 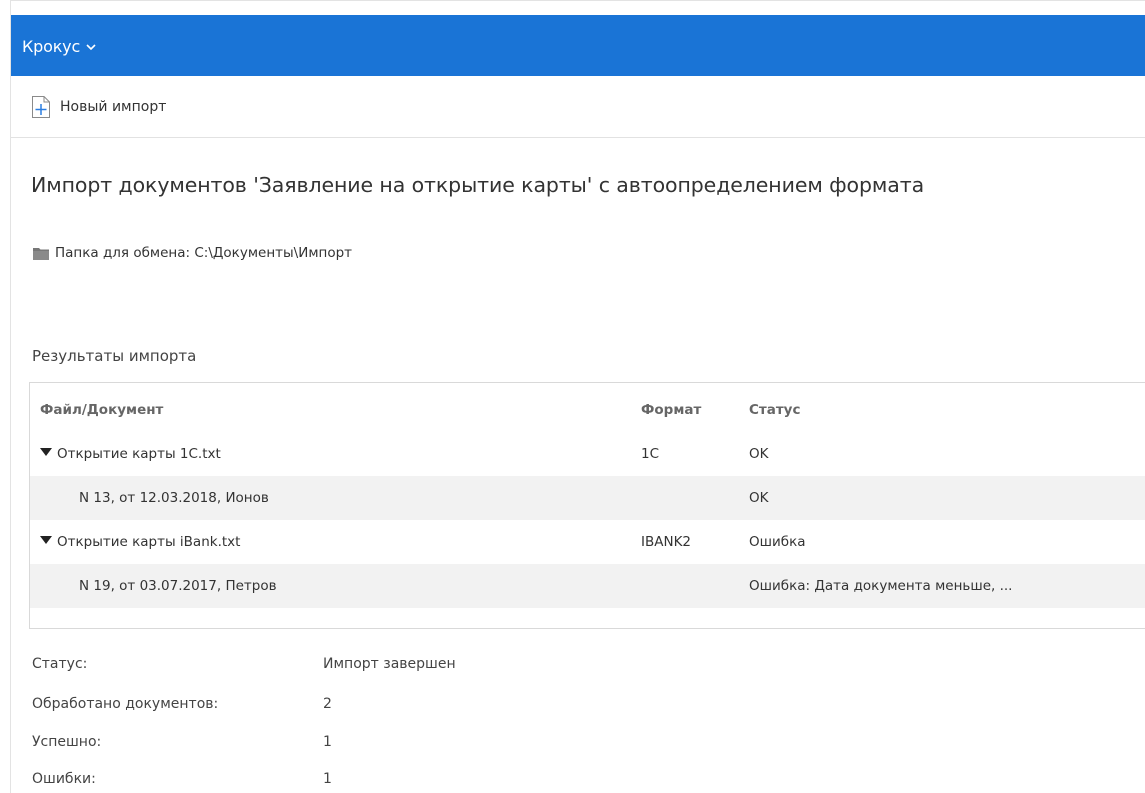 I want to click on column-header-status: Статус, so click(x=774, y=410).